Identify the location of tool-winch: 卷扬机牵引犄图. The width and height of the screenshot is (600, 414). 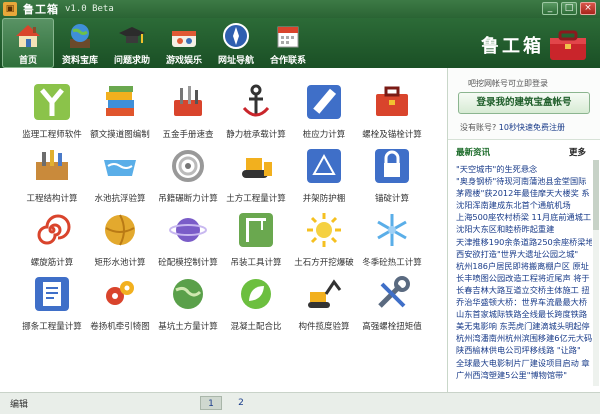
(120, 304).